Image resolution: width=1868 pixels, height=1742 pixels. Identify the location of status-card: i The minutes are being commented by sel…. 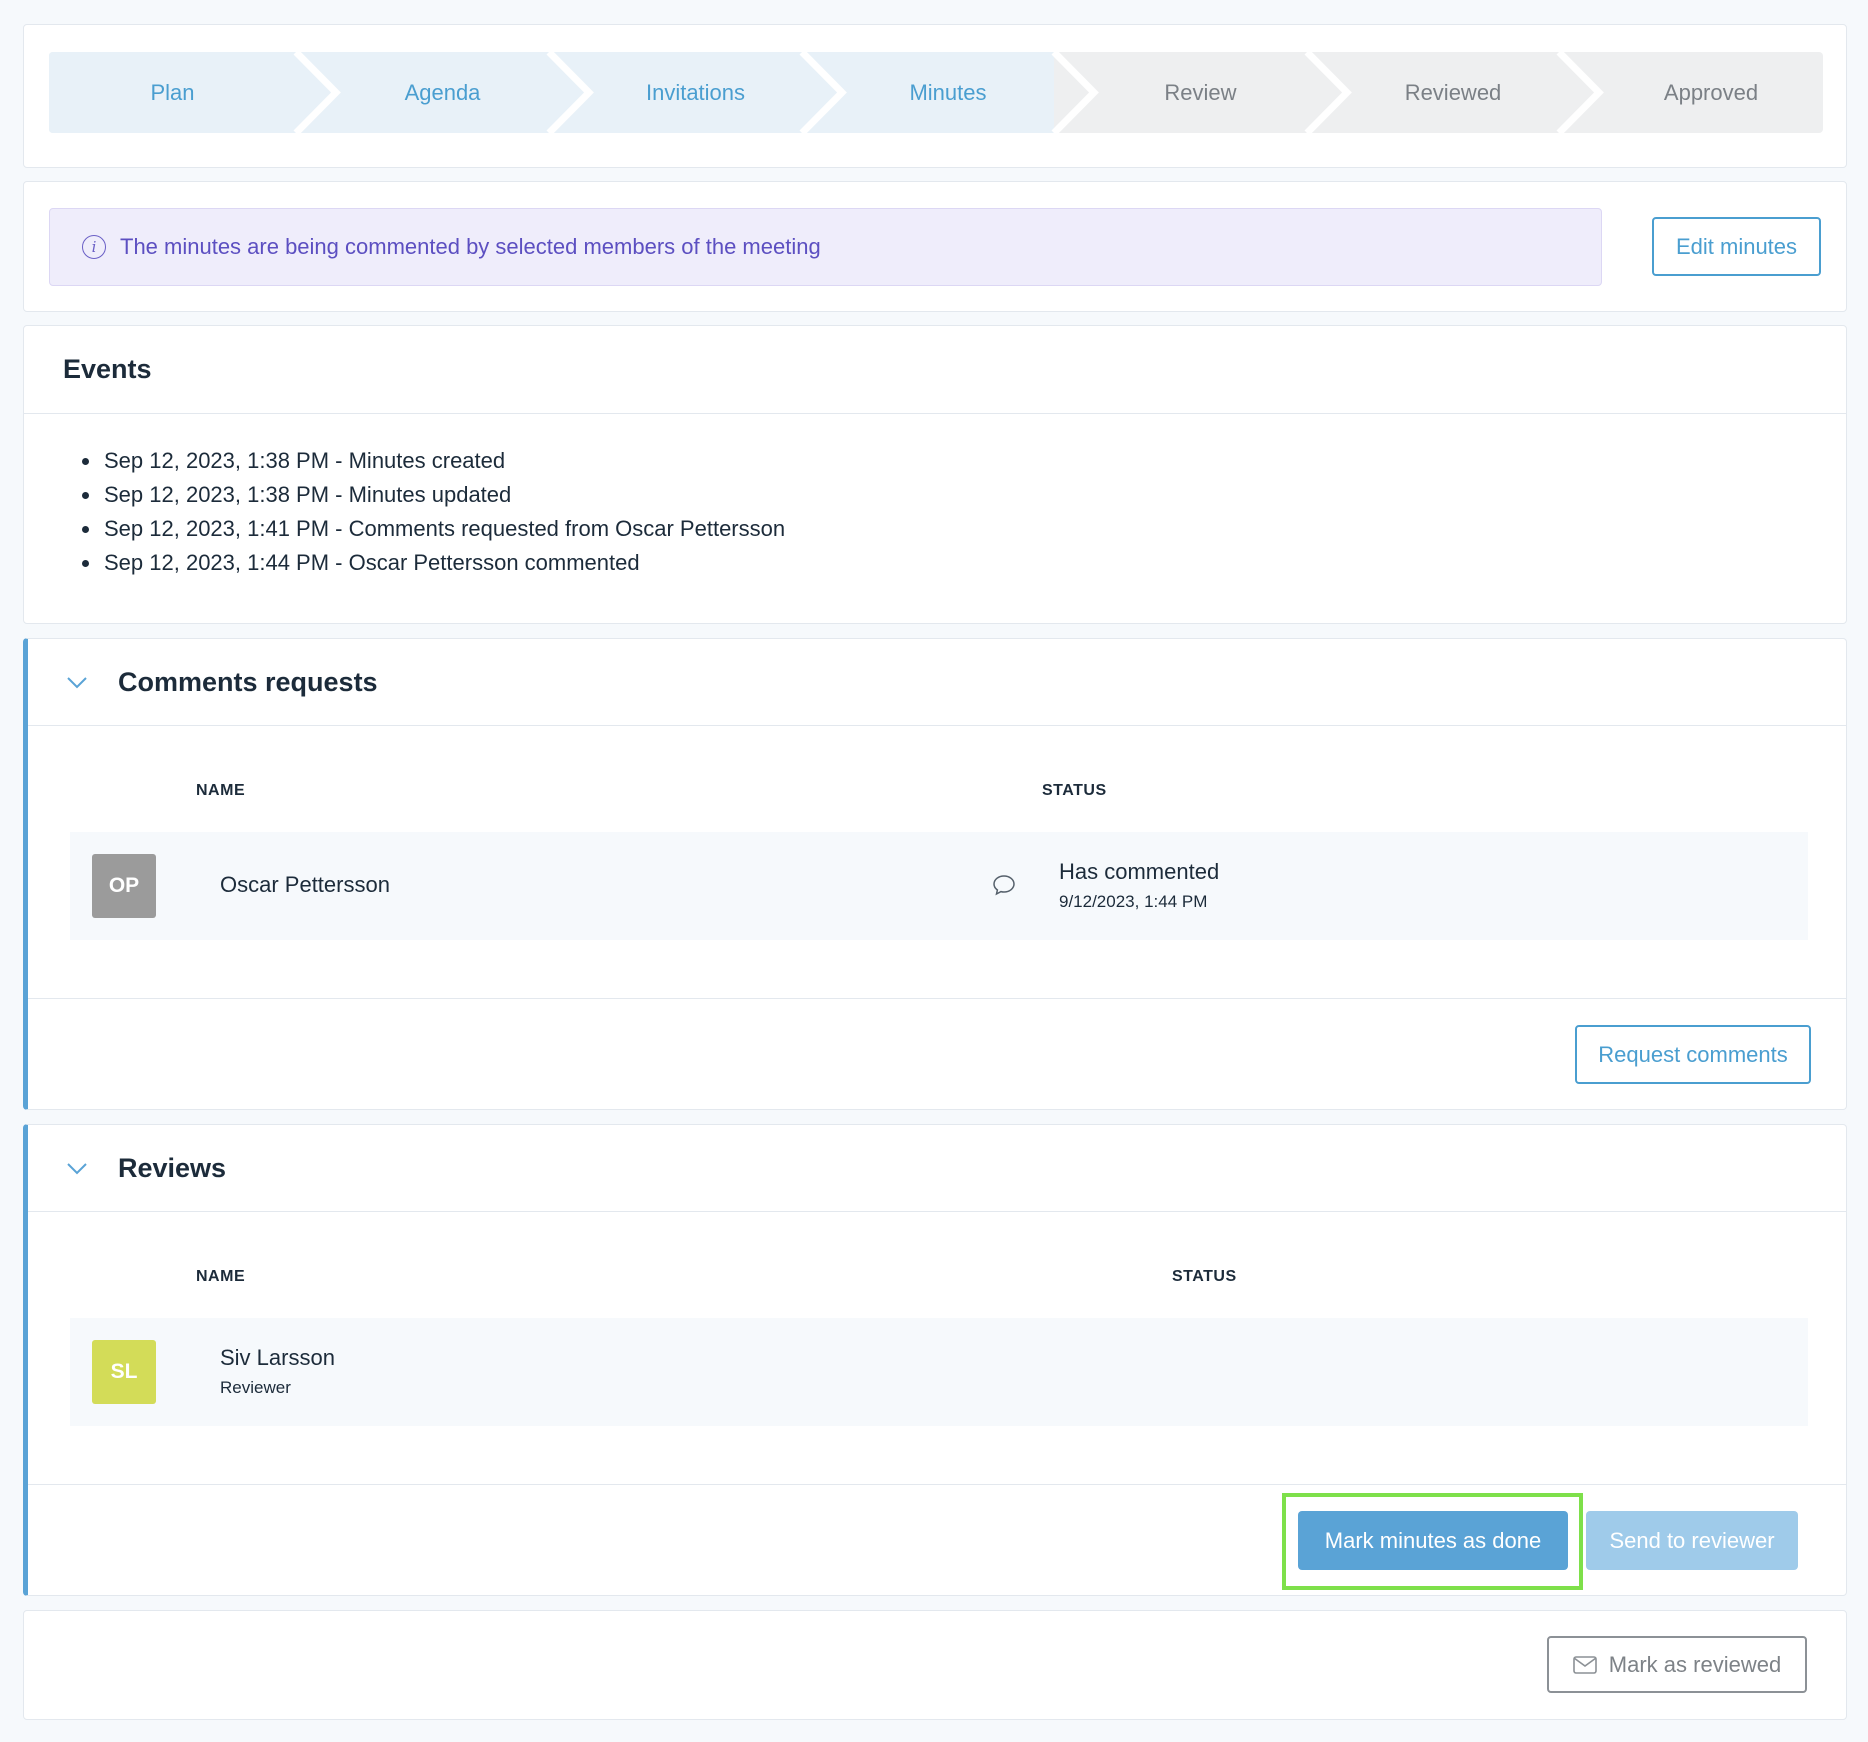
(935, 246).